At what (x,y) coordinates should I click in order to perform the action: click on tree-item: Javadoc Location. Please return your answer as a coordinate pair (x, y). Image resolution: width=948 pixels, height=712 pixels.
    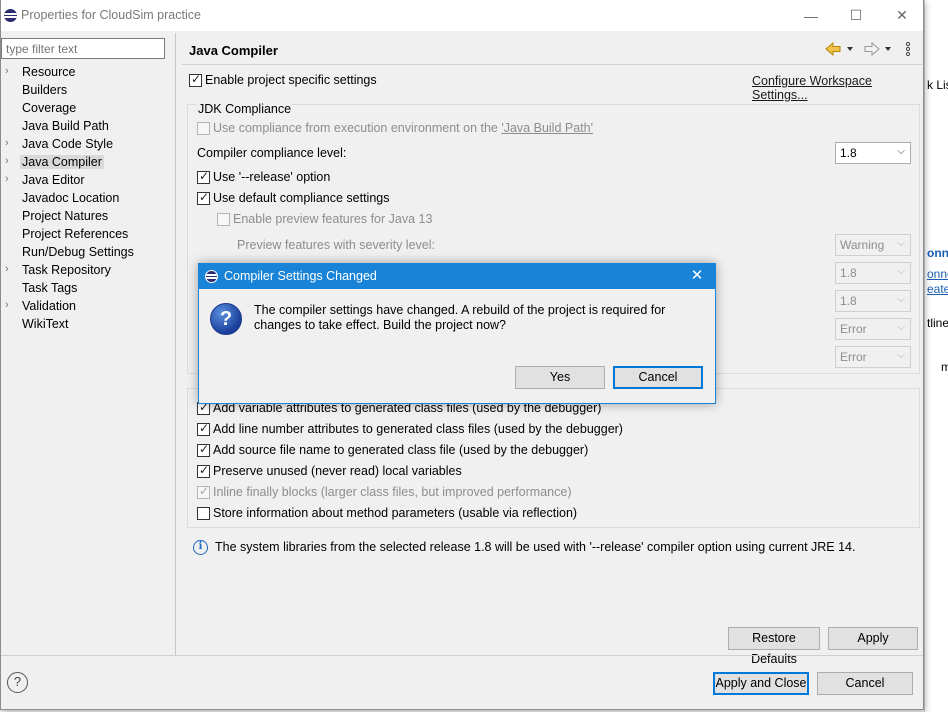
    Looking at the image, I should click on (88, 199).